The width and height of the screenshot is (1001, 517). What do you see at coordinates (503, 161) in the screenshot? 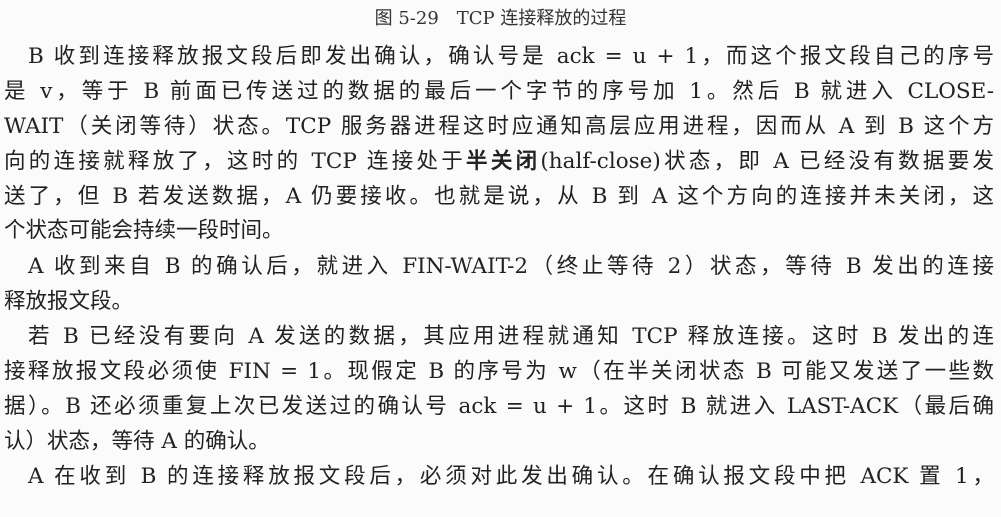
I see `bold-term: 半关闭` at bounding box center [503, 161].